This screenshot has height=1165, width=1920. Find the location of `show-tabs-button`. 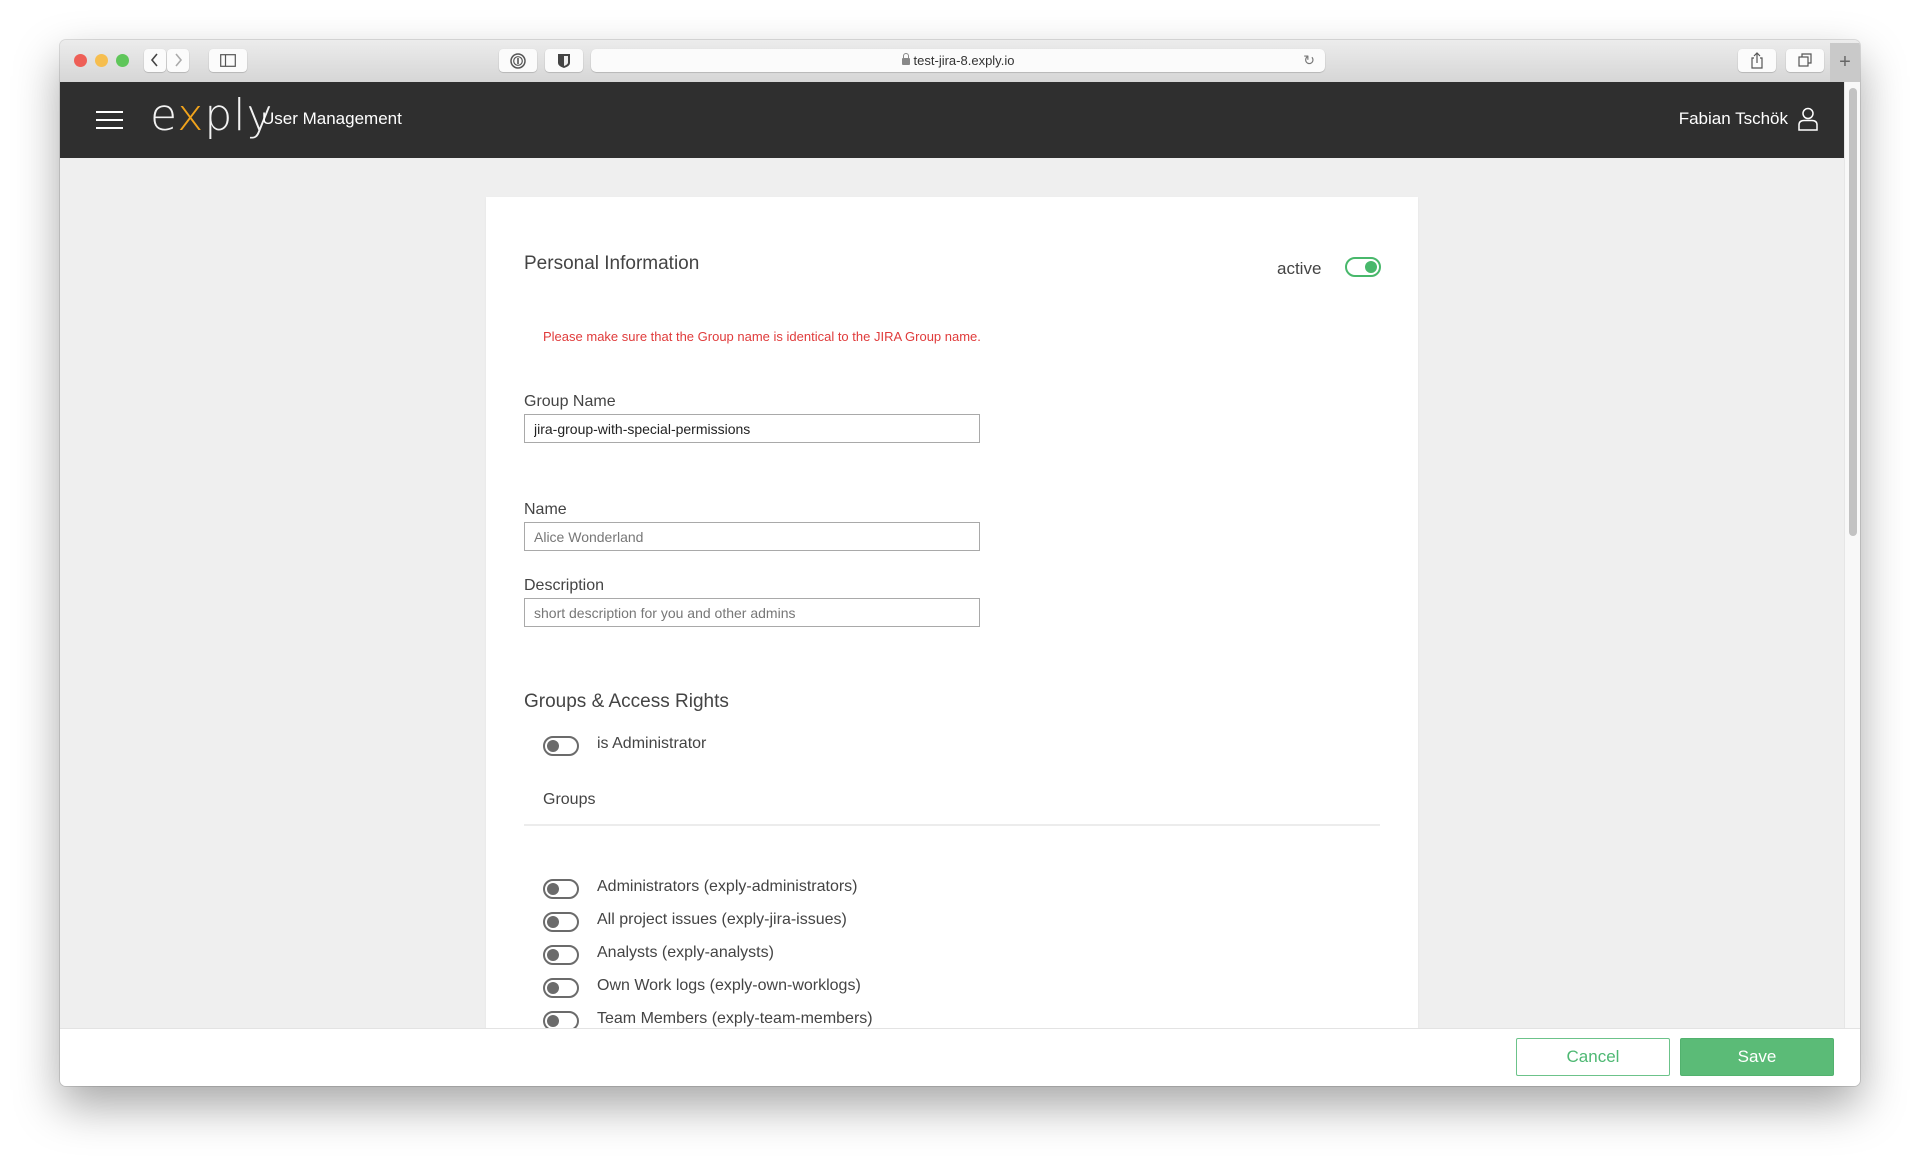

show-tabs-button is located at coordinates (1805, 60).